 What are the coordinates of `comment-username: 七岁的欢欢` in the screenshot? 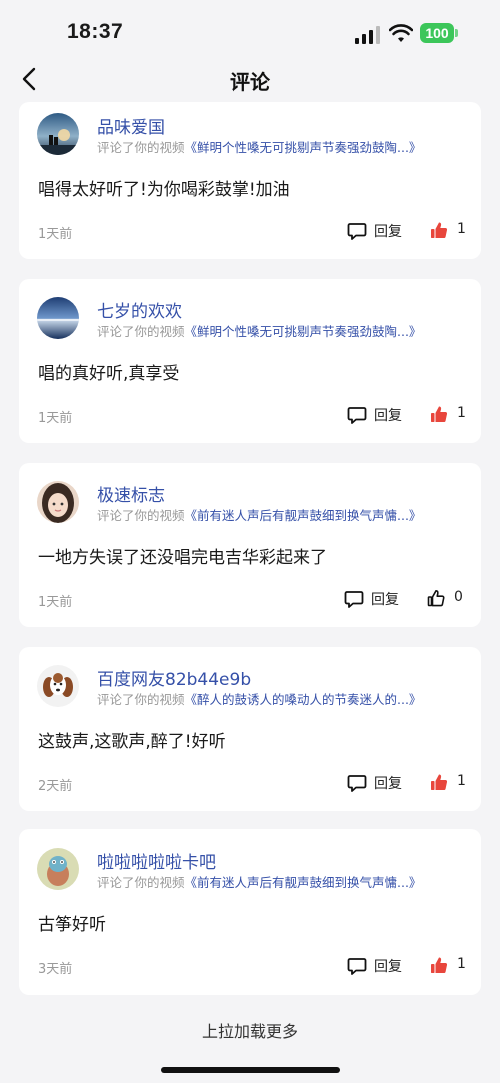 It's located at (139, 309).